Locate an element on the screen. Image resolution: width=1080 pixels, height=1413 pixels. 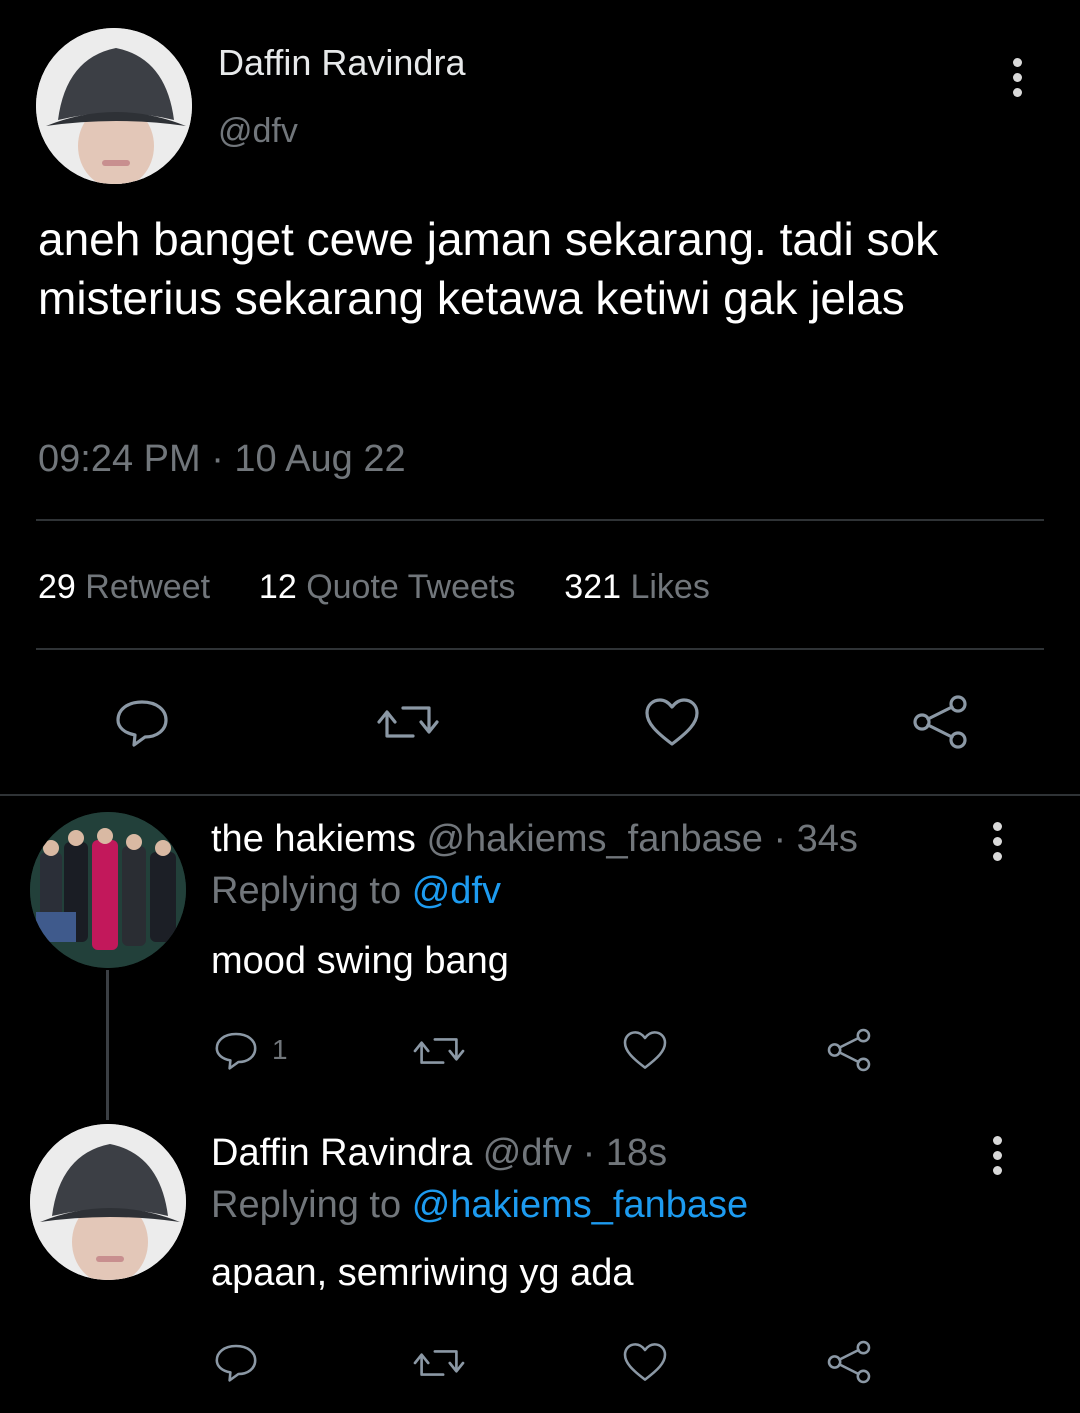
thread-line is located at coordinates (107, 1045).